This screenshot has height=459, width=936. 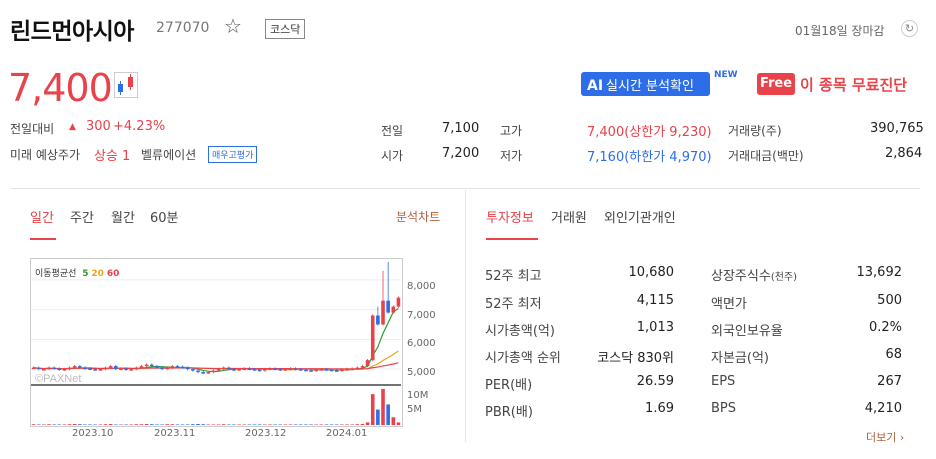 I want to click on candle-chart-icon, so click(x=126, y=85).